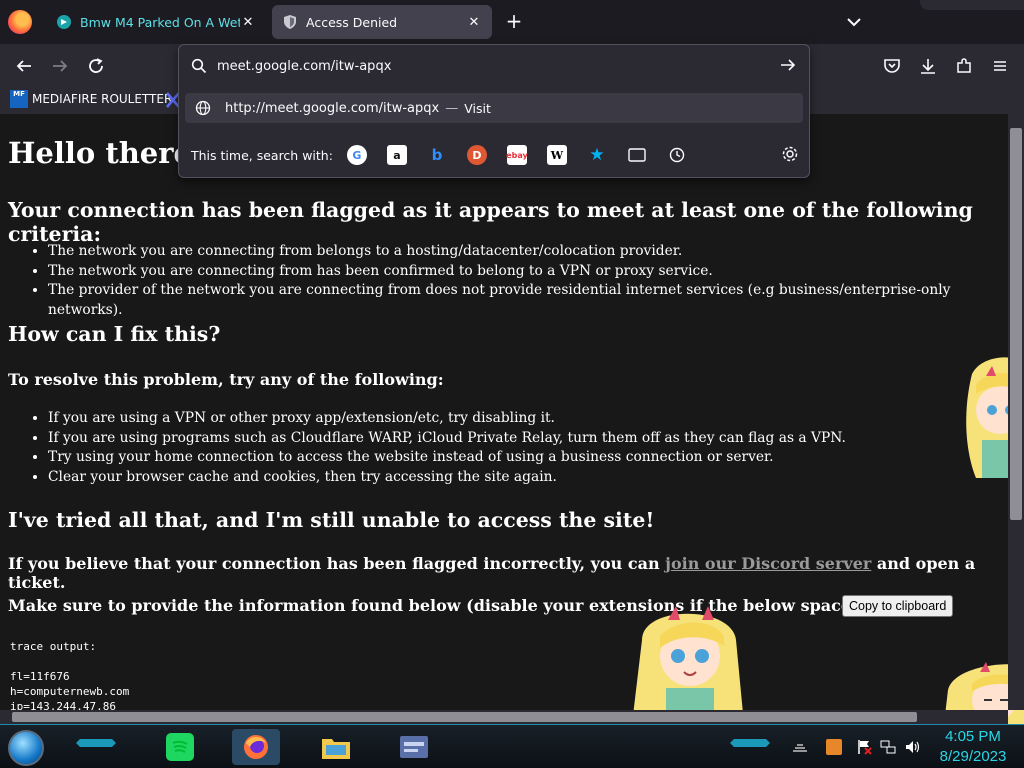 The height and width of the screenshot is (768, 1024). I want to click on tab-access-denied: Access Denied ✕, so click(382, 22).